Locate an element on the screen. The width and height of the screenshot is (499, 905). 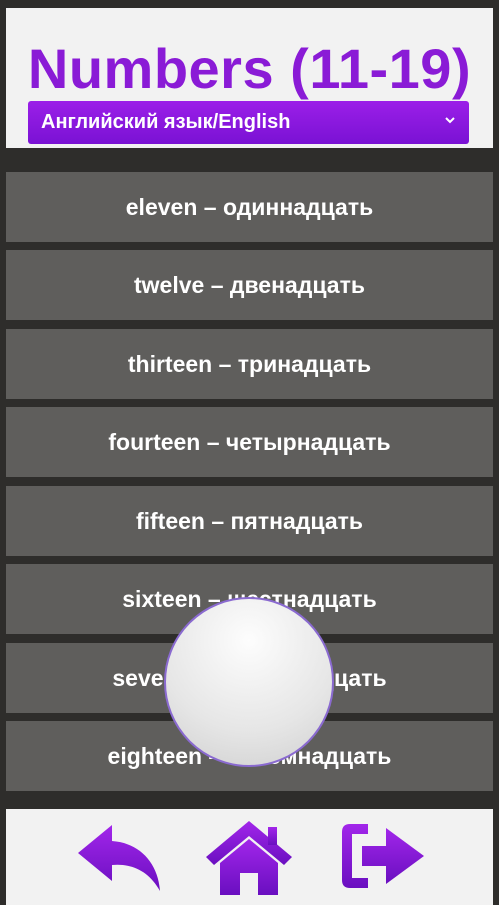
bottom-nav is located at coordinates (249, 857).